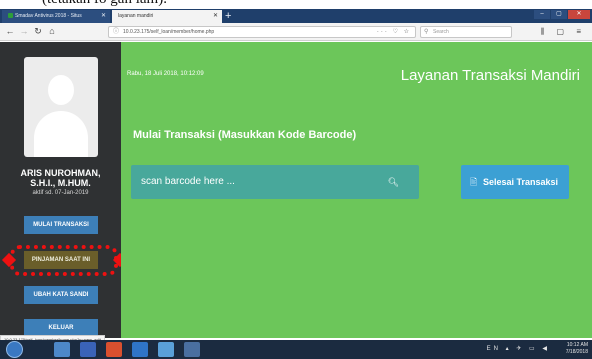 This screenshot has width=592, height=359. I want to click on reload-icon: ↻, so click(38, 31).